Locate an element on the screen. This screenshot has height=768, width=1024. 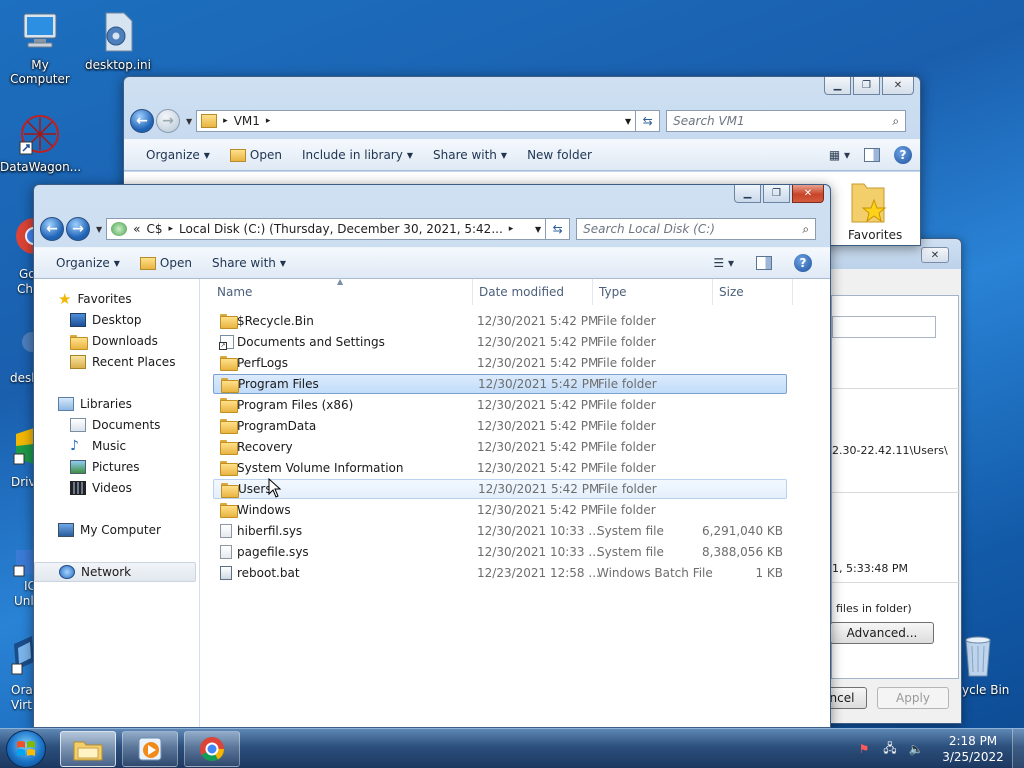
nav-pictures: Pictures is located at coordinates (115, 467).